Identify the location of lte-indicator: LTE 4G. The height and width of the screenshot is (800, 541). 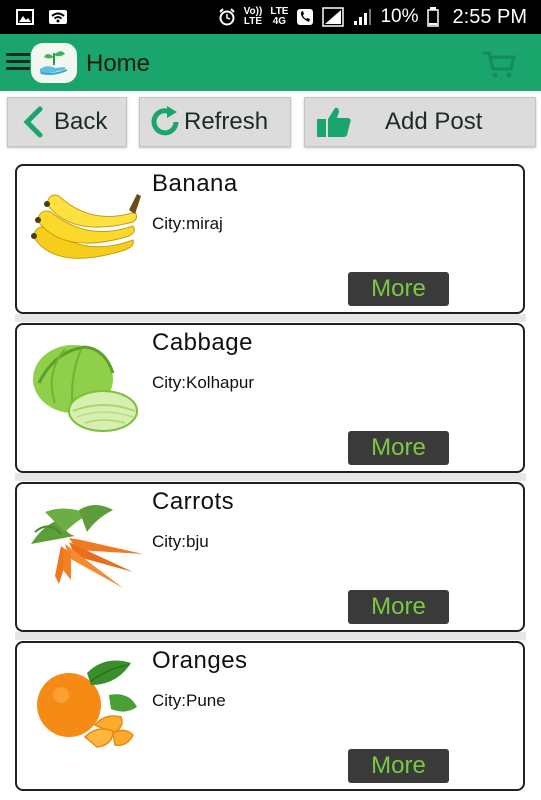
(279, 16).